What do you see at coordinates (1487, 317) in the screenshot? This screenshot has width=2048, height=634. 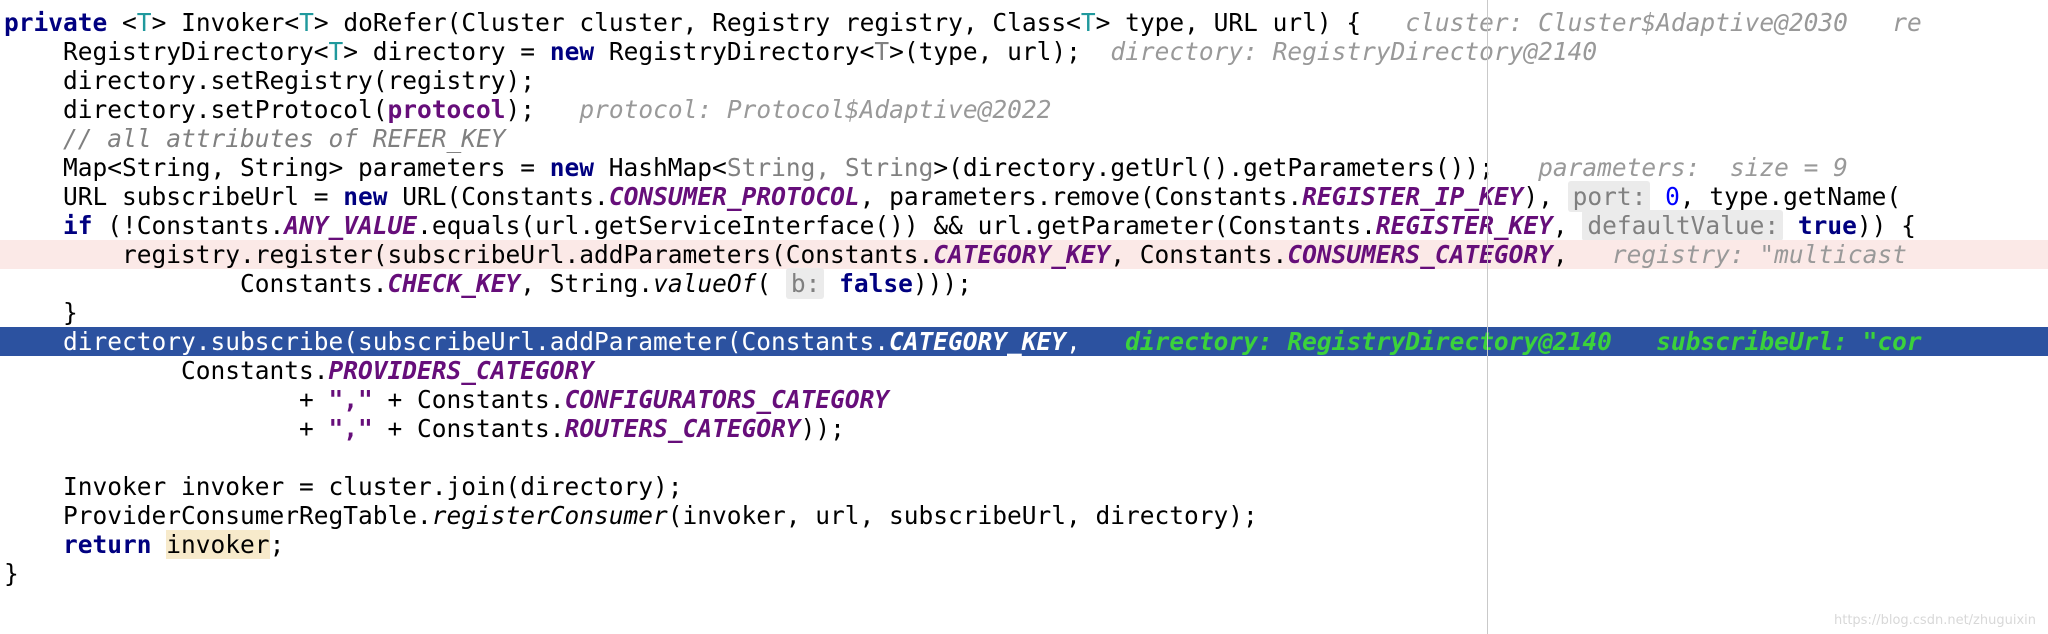 I see `right-margin-guide` at bounding box center [1487, 317].